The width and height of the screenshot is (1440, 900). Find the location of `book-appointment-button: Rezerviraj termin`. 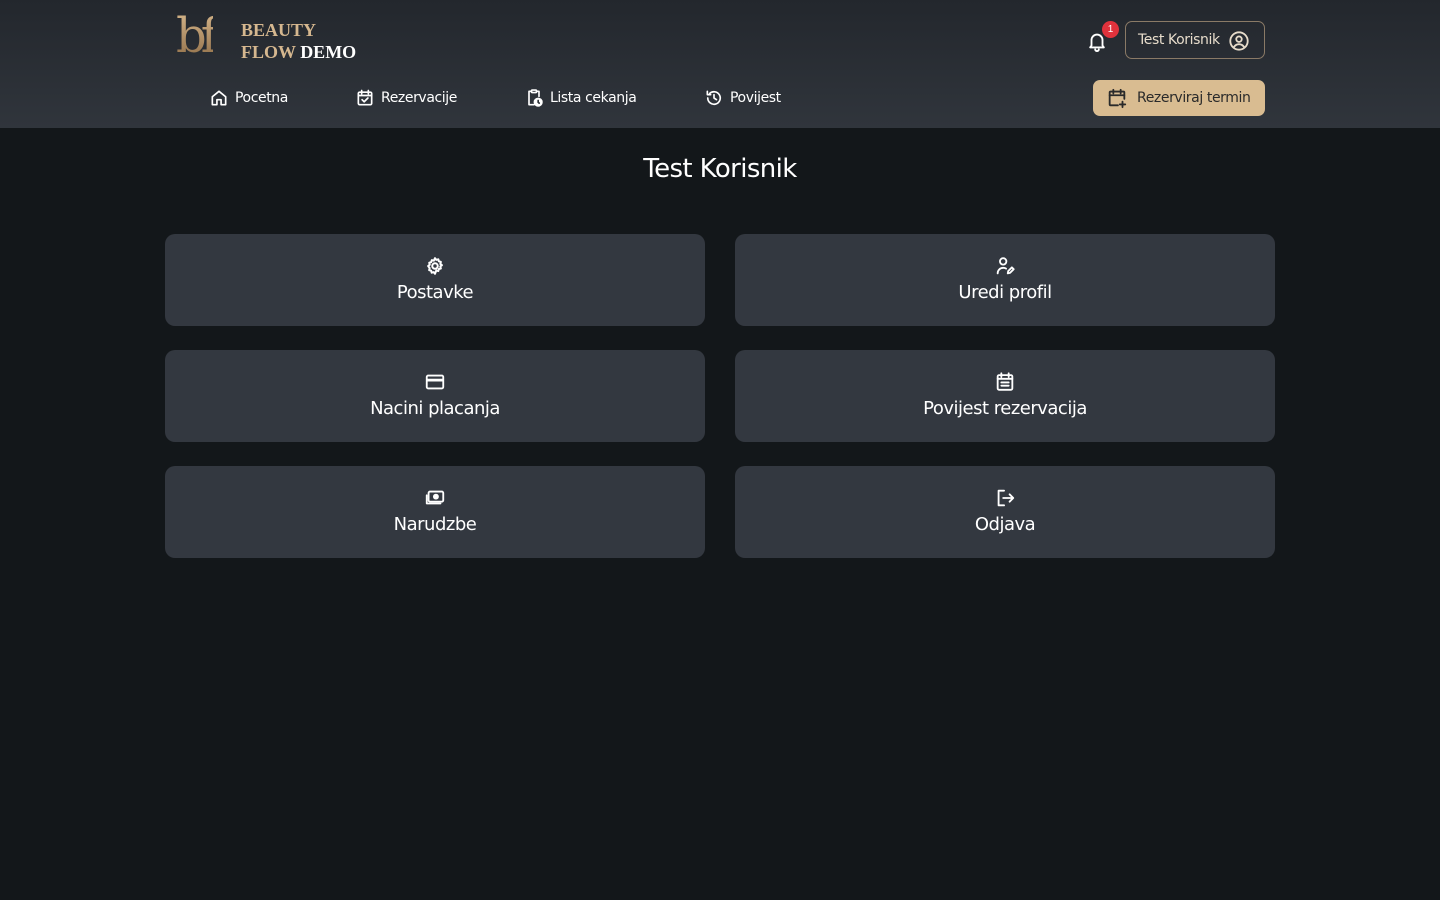

book-appointment-button: Rezerviraj termin is located at coordinates (1179, 98).